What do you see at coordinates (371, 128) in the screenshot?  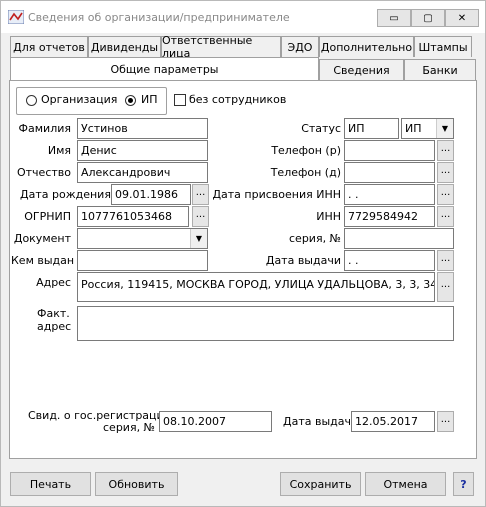 I see `status-input: ИП` at bounding box center [371, 128].